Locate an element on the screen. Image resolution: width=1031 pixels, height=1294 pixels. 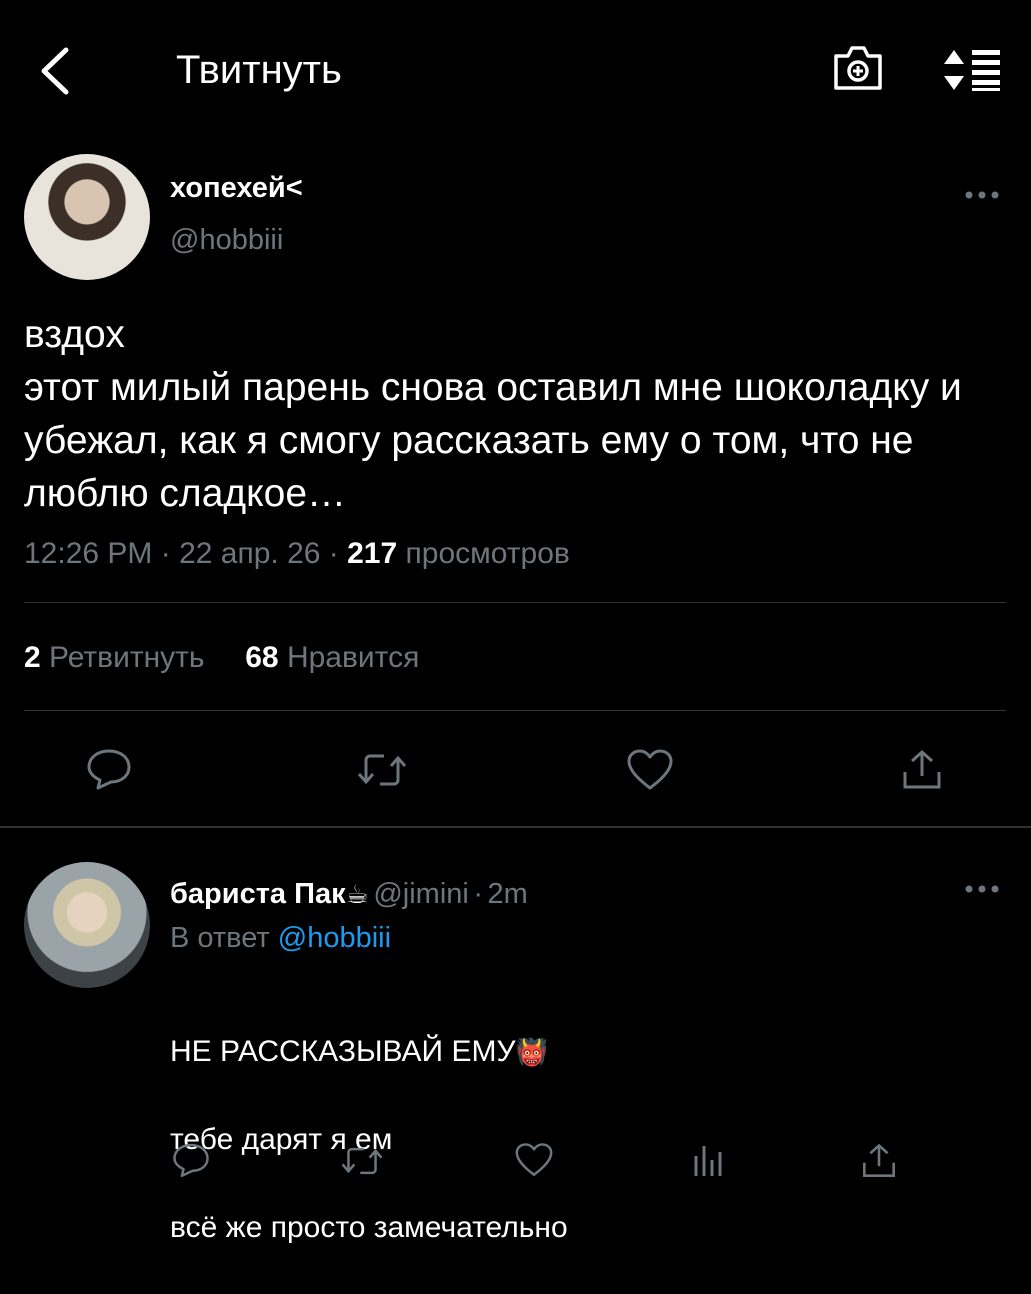
back-icon is located at coordinates (55, 71).